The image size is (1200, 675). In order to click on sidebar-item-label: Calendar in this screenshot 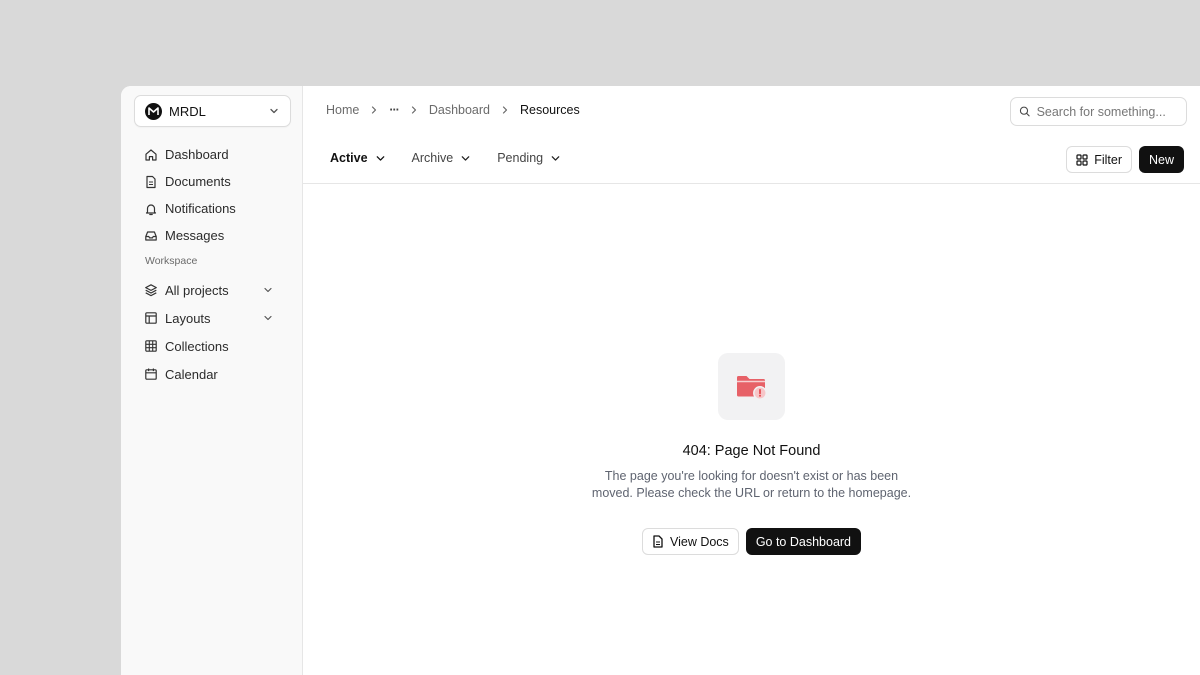, I will do `click(191, 374)`.